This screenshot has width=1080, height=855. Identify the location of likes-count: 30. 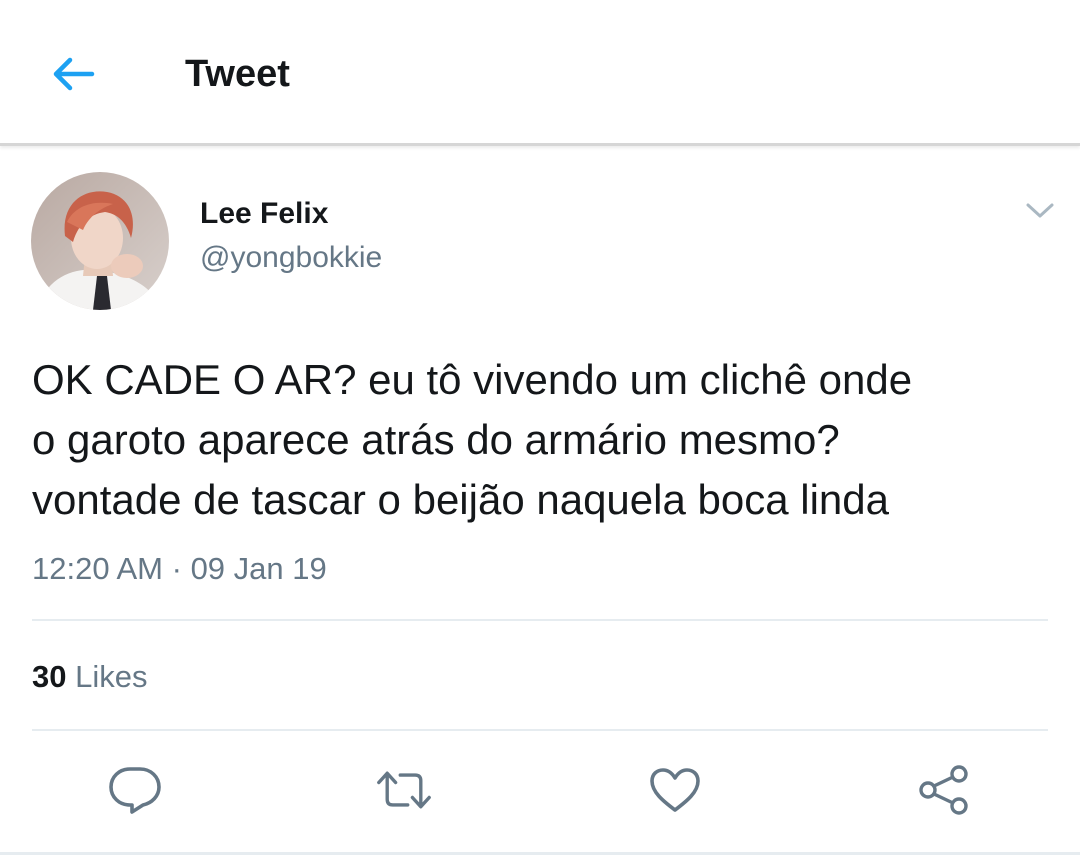
(49, 676).